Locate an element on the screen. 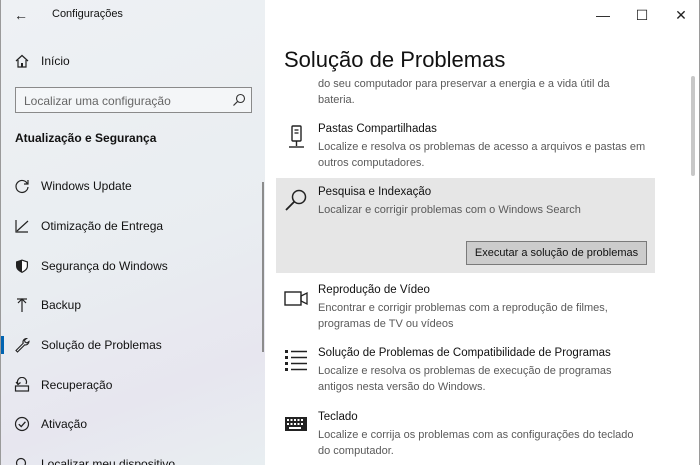 This screenshot has width=700, height=465. sidebar-item-label: Solução de Problemas is located at coordinates (101, 345).